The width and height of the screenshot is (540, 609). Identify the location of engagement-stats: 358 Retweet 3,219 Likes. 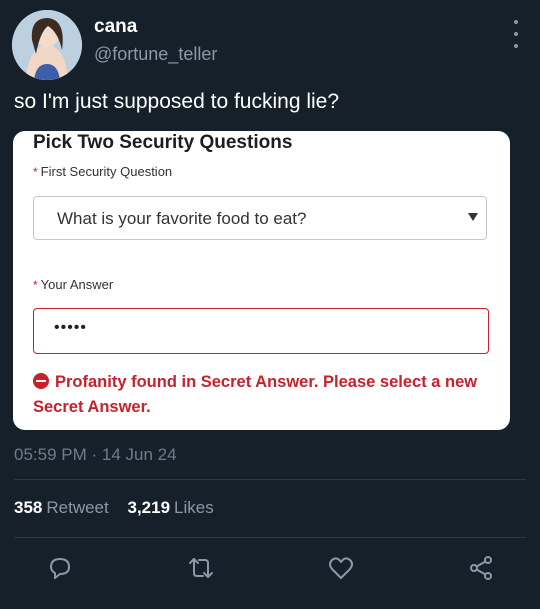
(121, 508).